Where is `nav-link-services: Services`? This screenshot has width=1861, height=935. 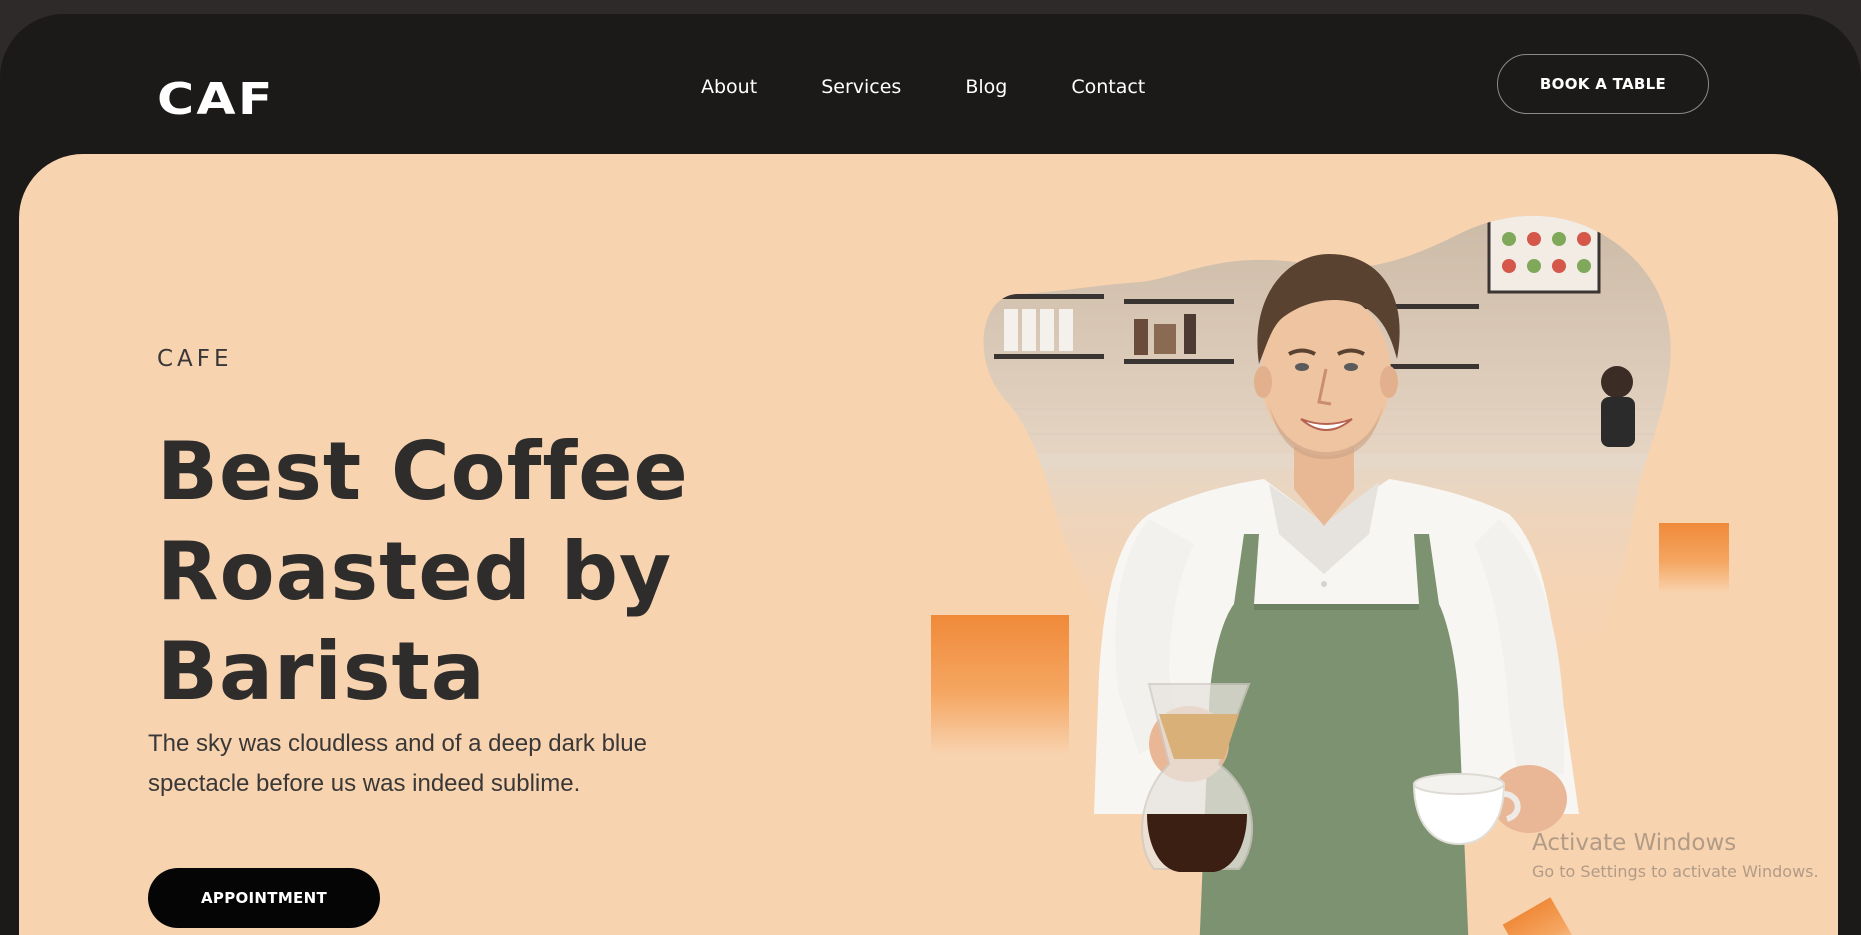 nav-link-services: Services is located at coordinates (861, 87).